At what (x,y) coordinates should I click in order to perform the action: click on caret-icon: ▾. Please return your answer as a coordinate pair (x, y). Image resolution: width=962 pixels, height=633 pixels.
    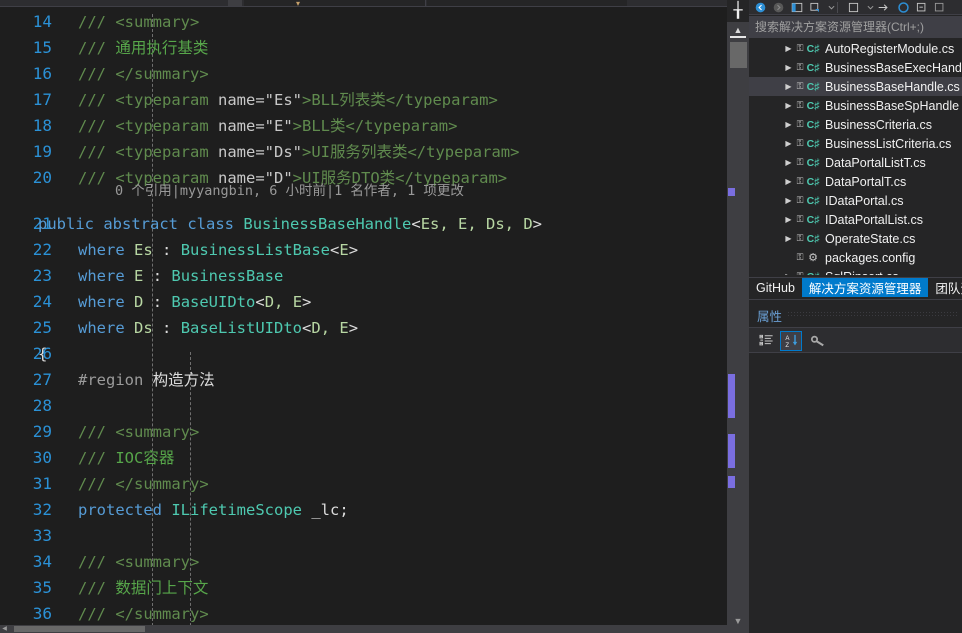
    Looking at the image, I should click on (298, 4).